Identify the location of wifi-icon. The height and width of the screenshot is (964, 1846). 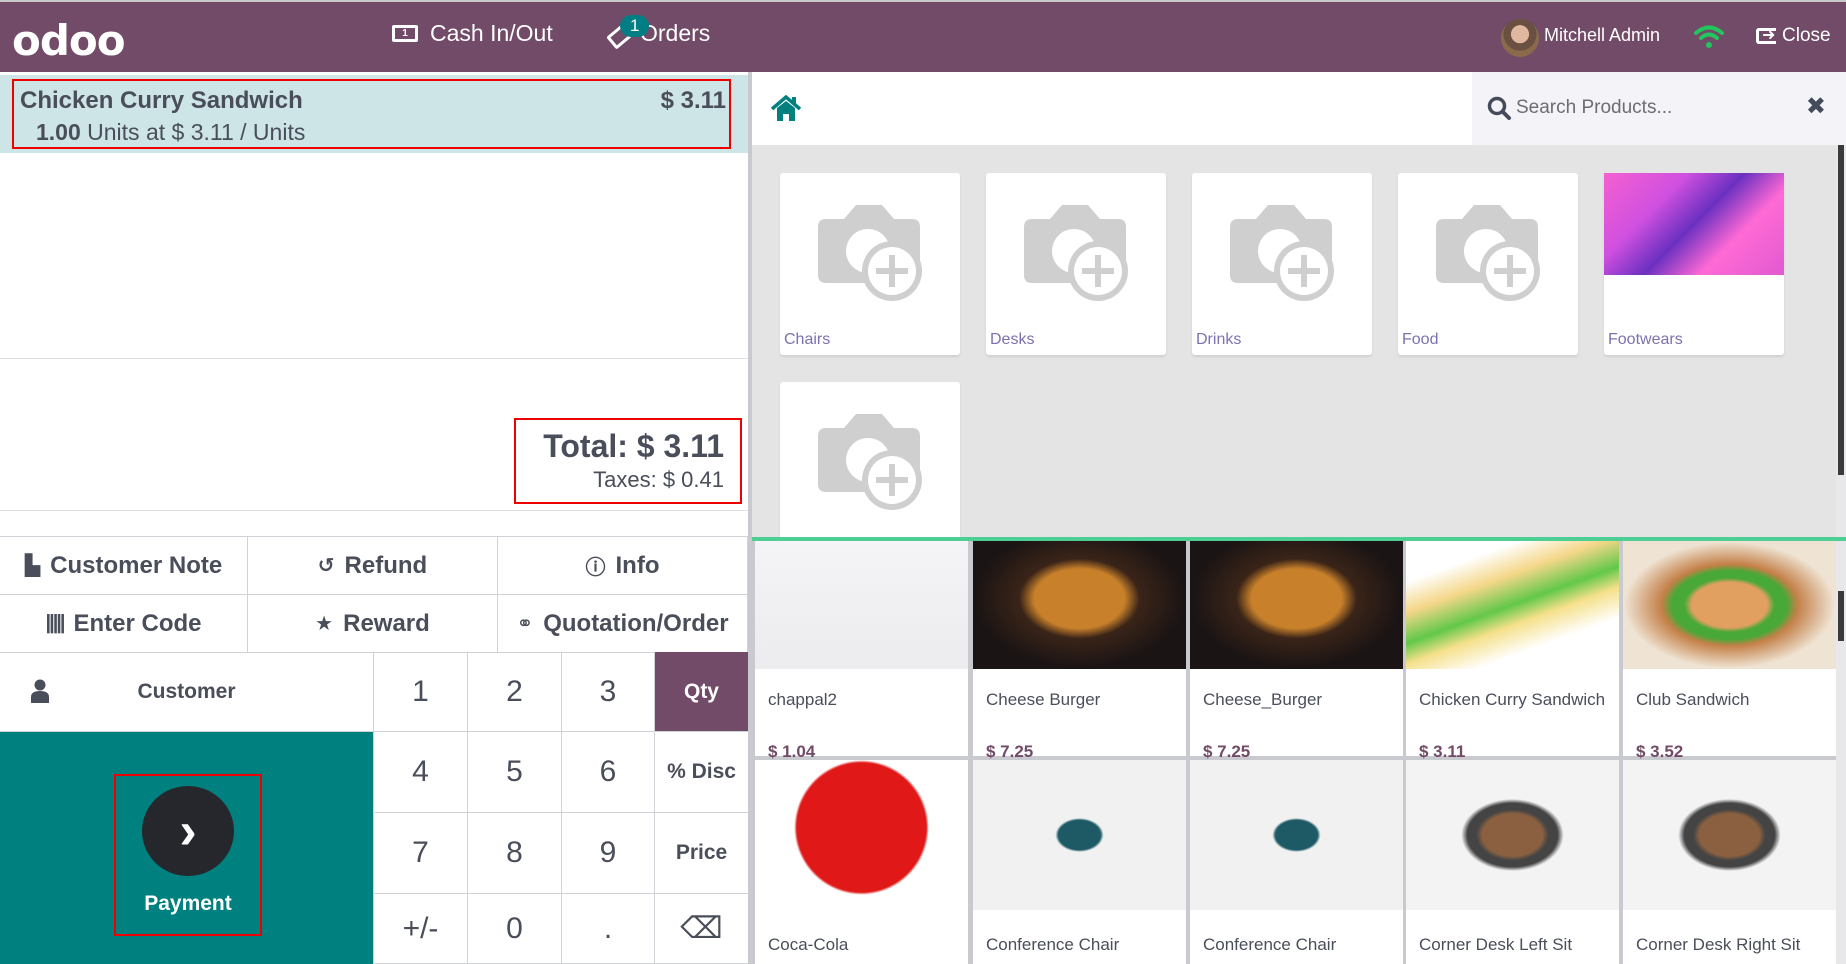
(1709, 36).